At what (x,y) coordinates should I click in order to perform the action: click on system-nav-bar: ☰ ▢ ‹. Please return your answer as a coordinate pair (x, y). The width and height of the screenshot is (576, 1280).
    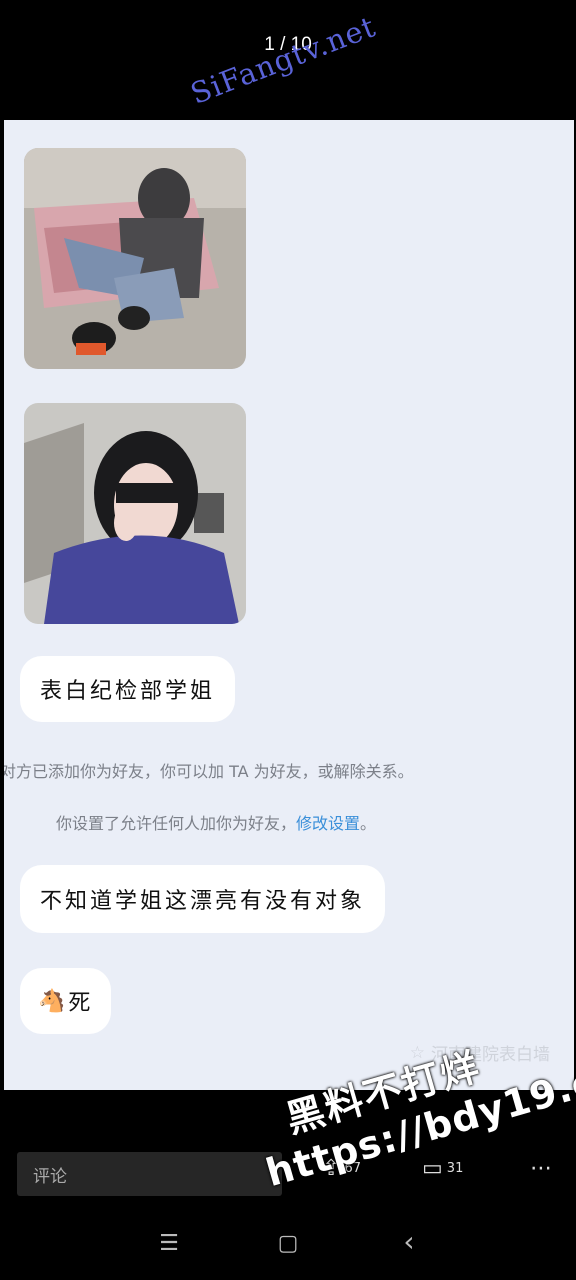
    Looking at the image, I should click on (288, 1245).